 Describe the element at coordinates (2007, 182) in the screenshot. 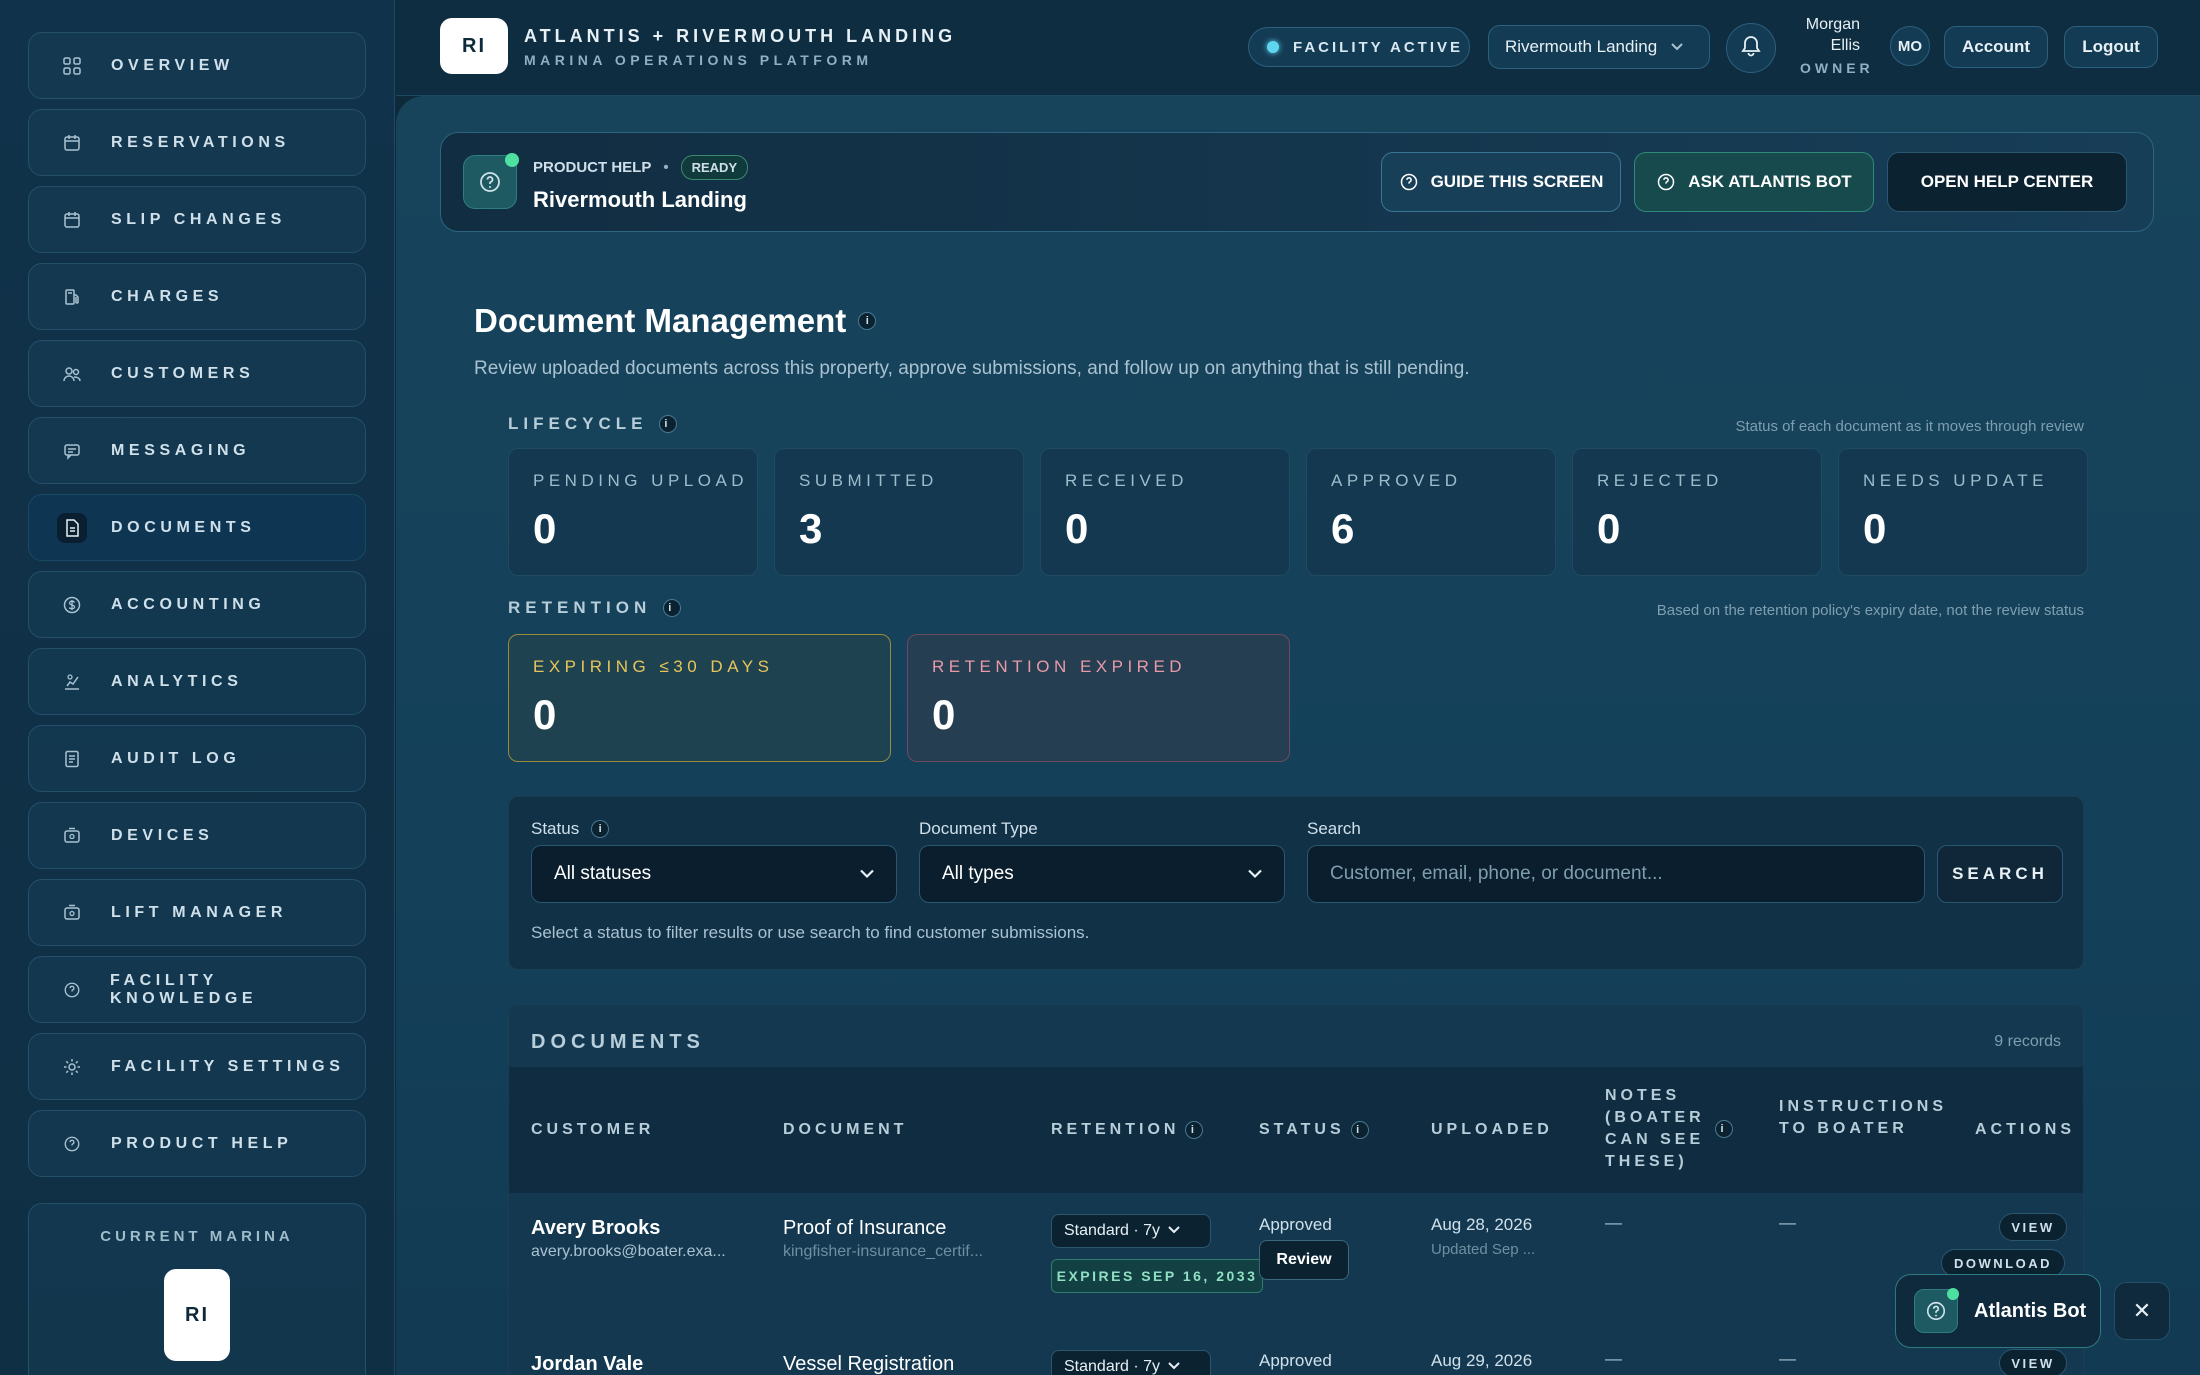

I see `open-help-center-button: OPEN HELP CENTER` at that location.